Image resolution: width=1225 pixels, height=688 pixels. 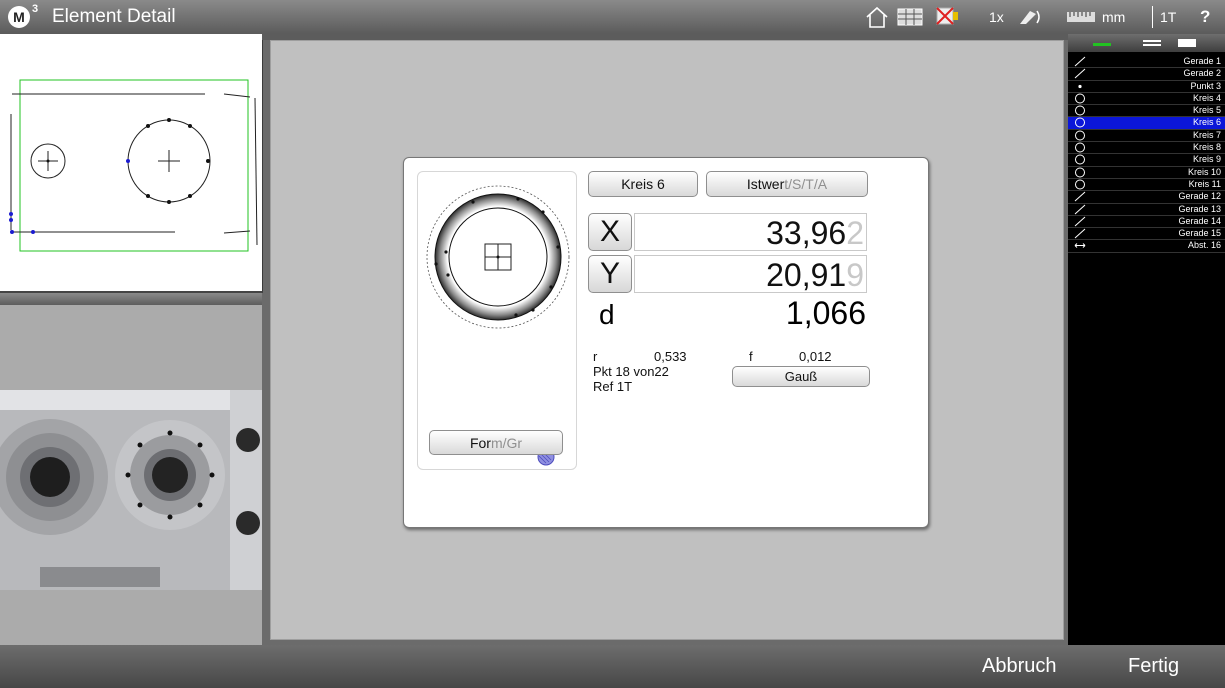 I want to click on cancel-button: Abbruch, so click(x=1019, y=666).